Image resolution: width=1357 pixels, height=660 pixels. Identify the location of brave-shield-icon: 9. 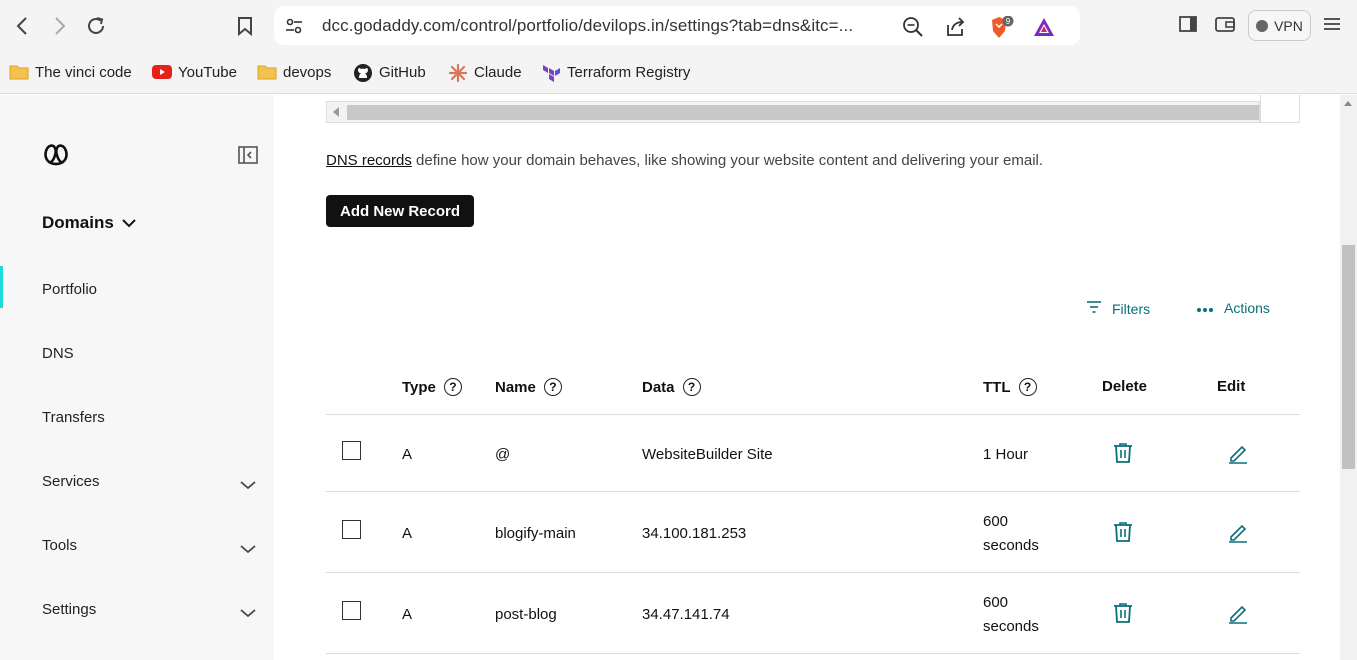
(1001, 26).